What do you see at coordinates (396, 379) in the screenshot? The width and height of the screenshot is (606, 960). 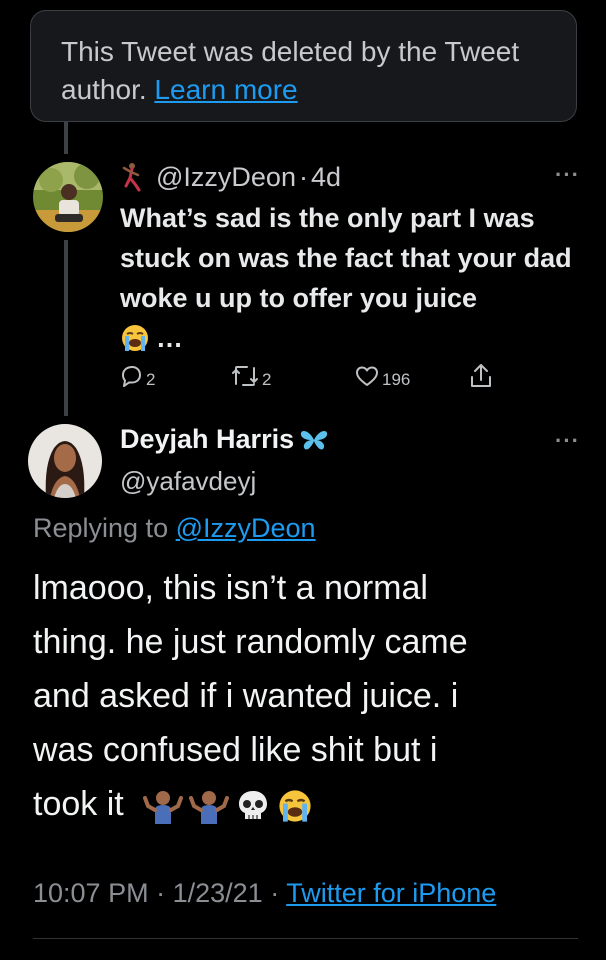 I see `like-count: 196` at bounding box center [396, 379].